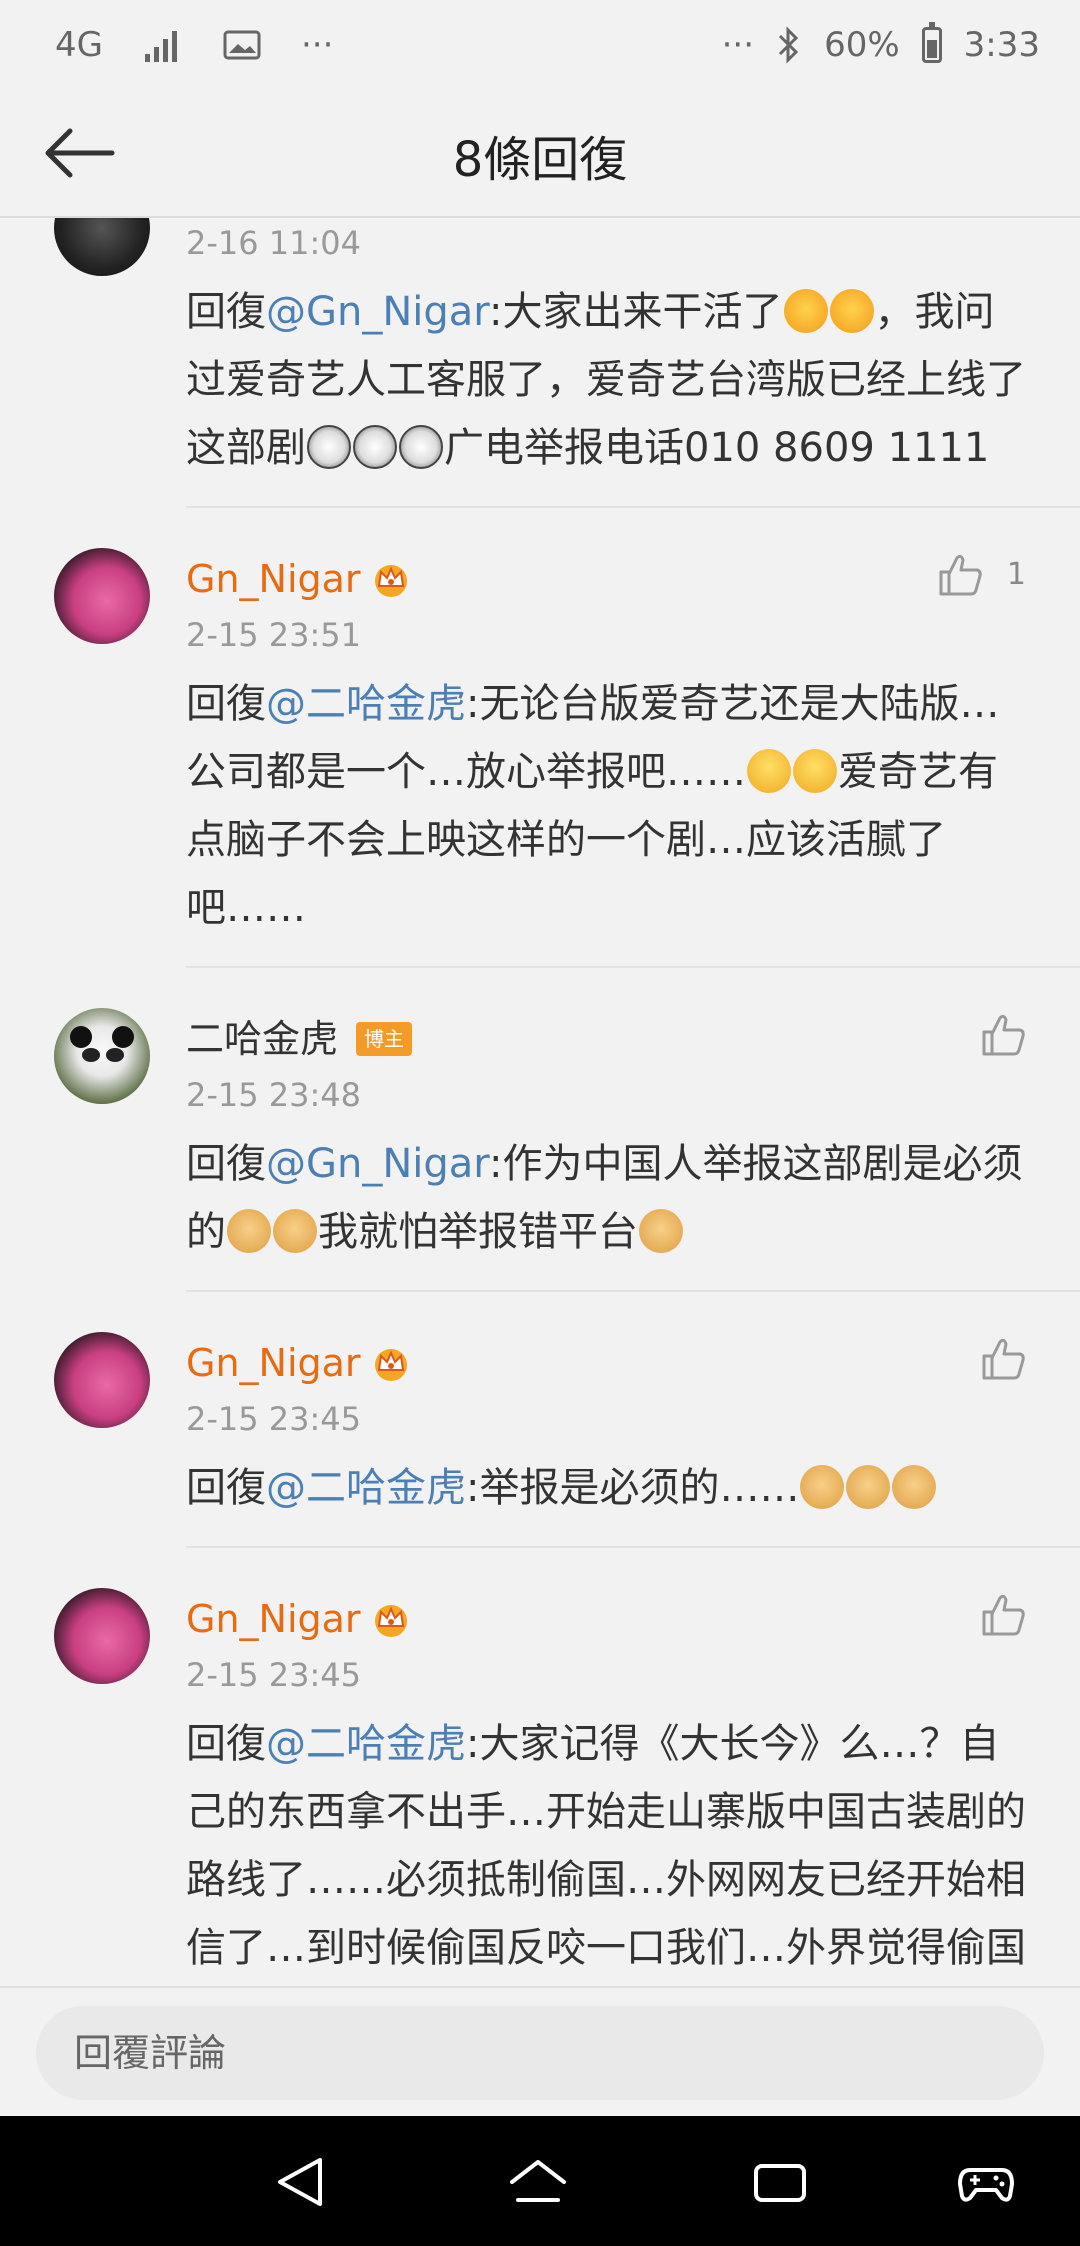  I want to click on comment-text-part: :大家出来干活了, so click(636, 312).